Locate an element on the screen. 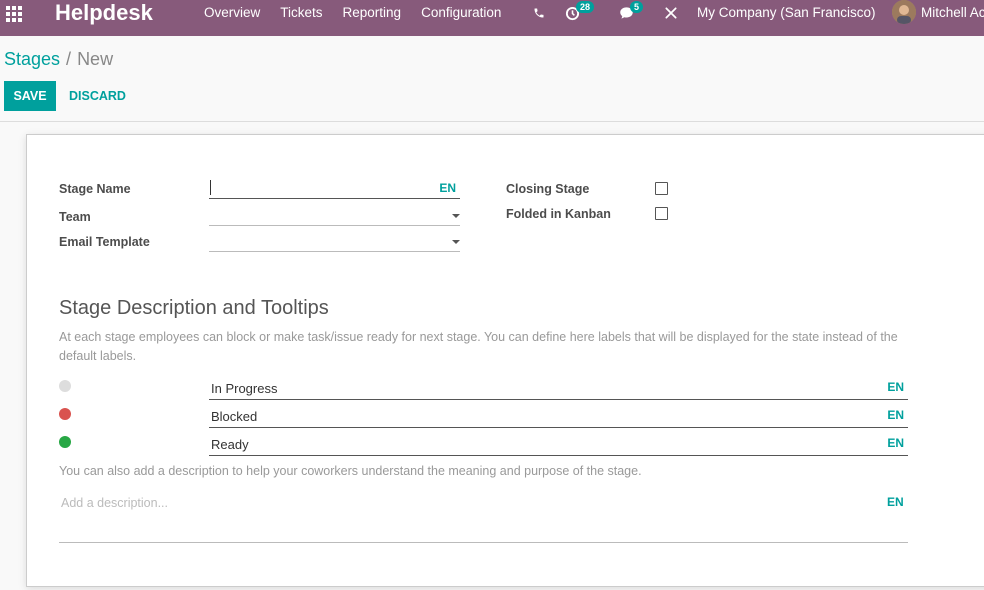 The height and width of the screenshot is (590, 984). discard-button: DISCARD is located at coordinates (97, 96).